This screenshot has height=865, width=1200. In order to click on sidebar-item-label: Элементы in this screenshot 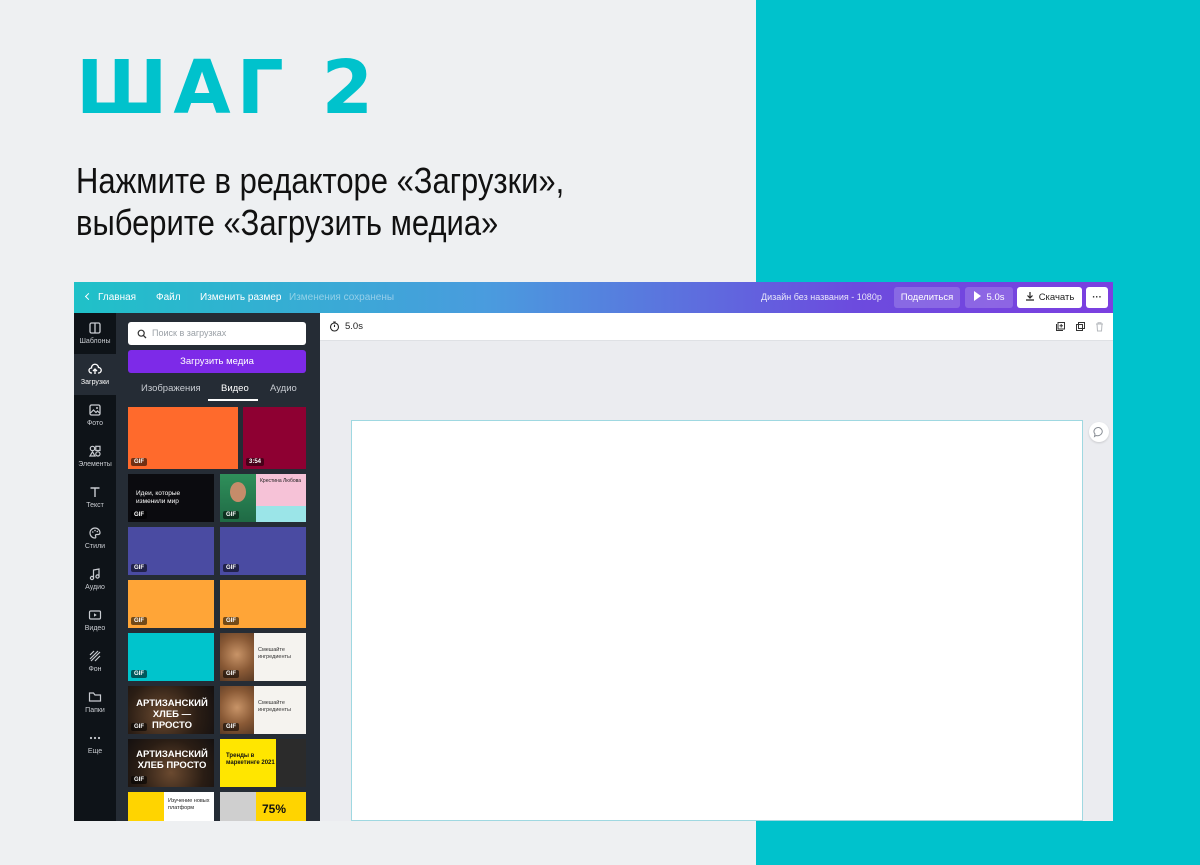, I will do `click(95, 464)`.